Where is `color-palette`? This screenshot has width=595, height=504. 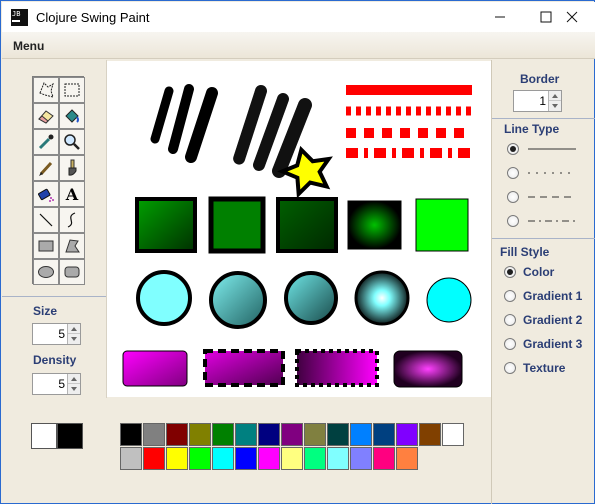 color-palette is located at coordinates (292, 447).